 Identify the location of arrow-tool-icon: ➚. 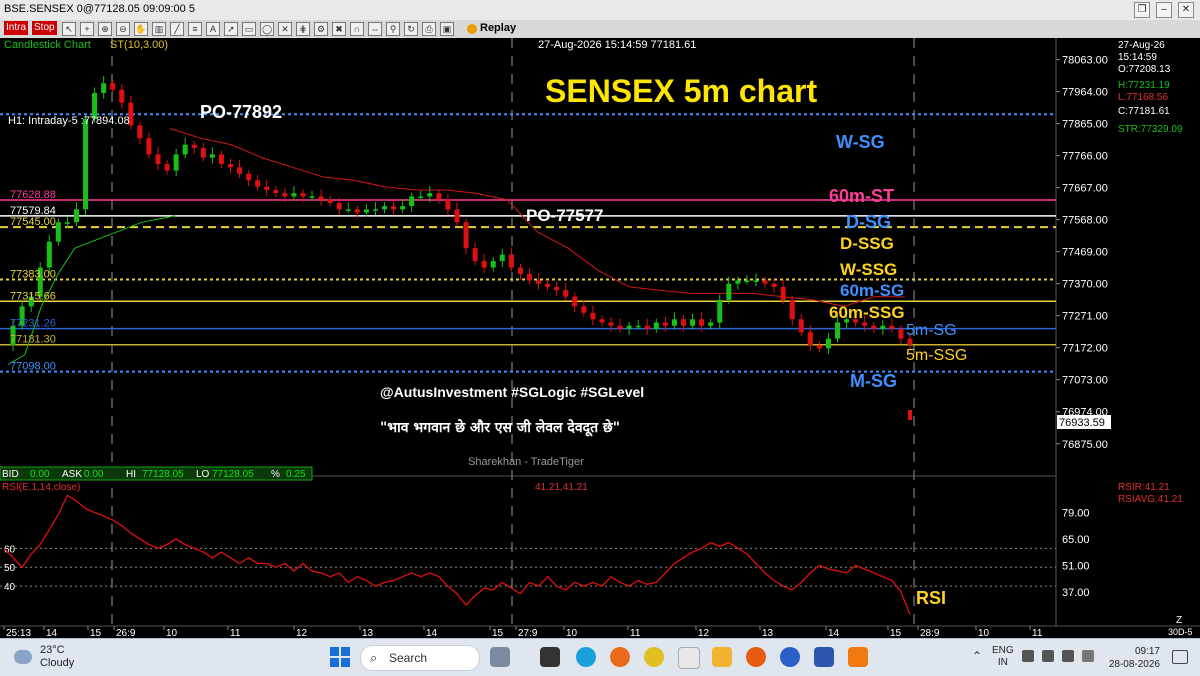
(231, 29).